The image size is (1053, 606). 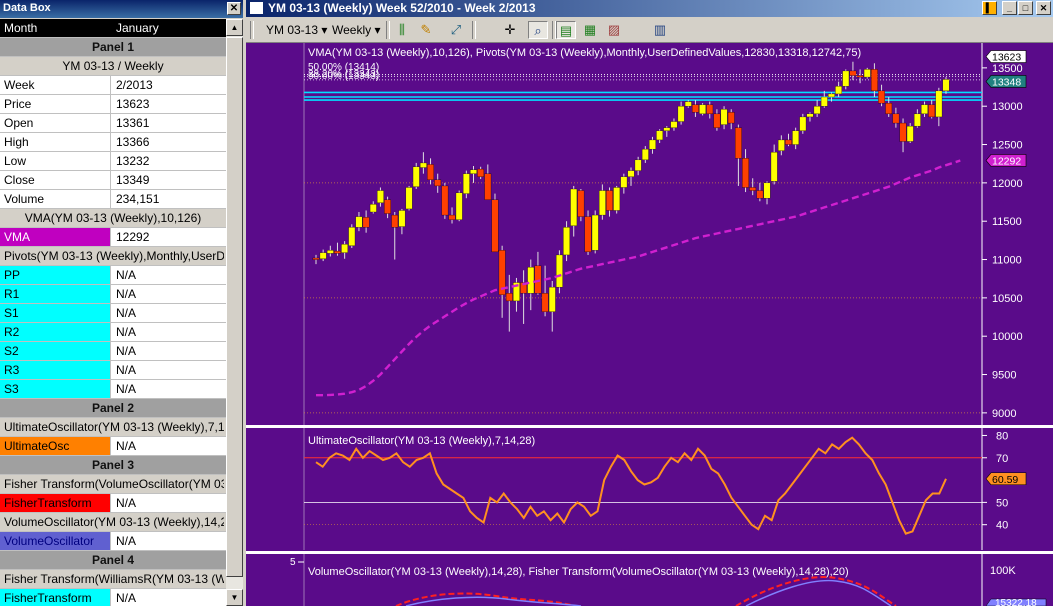 What do you see at coordinates (1009, 8) in the screenshot?
I see `minimize-icon: _` at bounding box center [1009, 8].